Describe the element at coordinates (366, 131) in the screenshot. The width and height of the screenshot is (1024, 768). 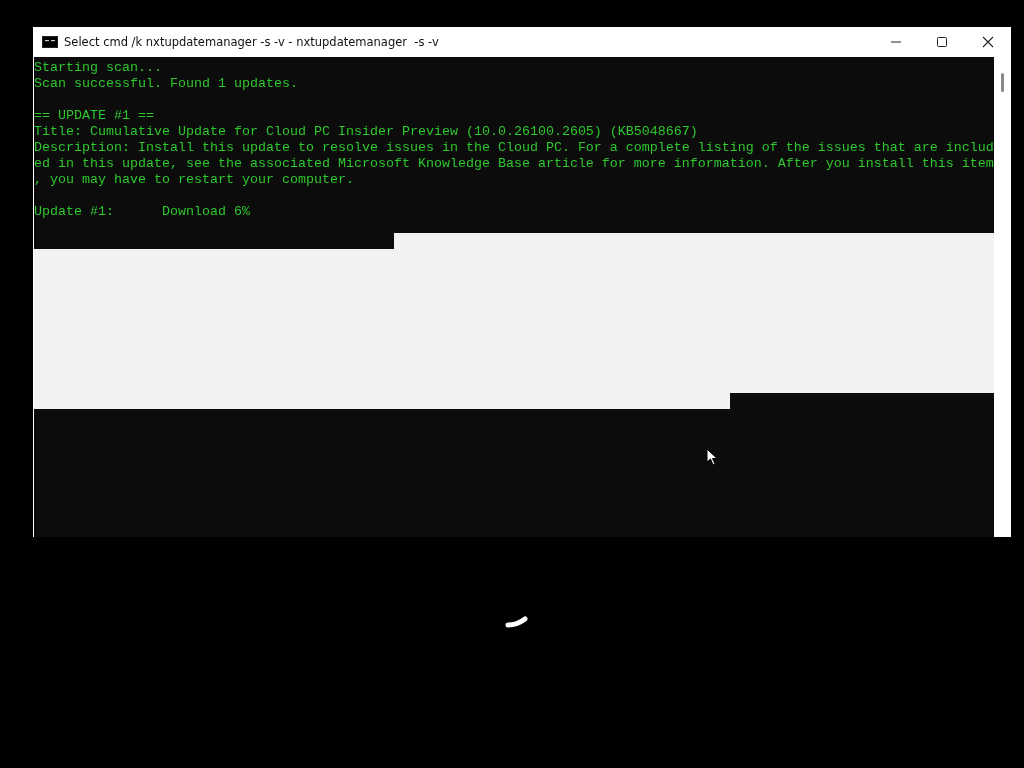
I see `console-line: Title: Cumulative Update for Cloud PC Insider Preview (10.0.26100.2605) (KB5048667)` at that location.